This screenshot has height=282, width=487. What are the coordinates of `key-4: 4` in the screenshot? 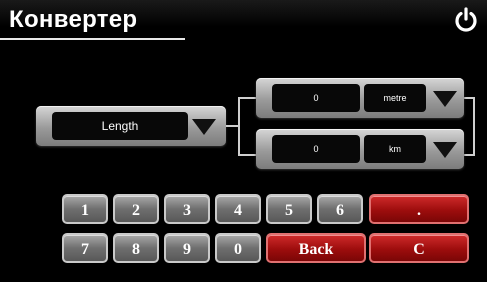 It's located at (238, 209).